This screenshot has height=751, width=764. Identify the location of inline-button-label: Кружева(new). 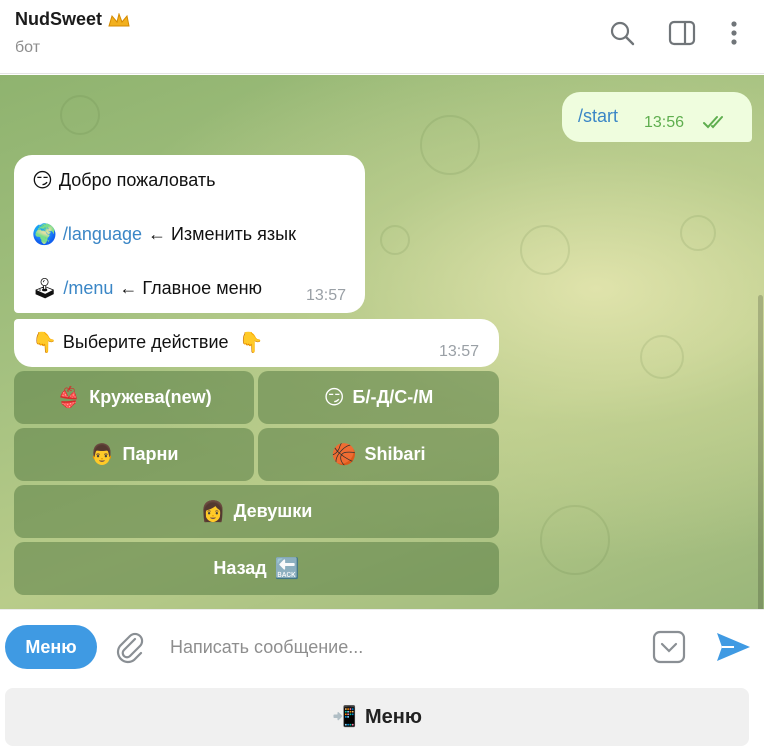
(150, 397).